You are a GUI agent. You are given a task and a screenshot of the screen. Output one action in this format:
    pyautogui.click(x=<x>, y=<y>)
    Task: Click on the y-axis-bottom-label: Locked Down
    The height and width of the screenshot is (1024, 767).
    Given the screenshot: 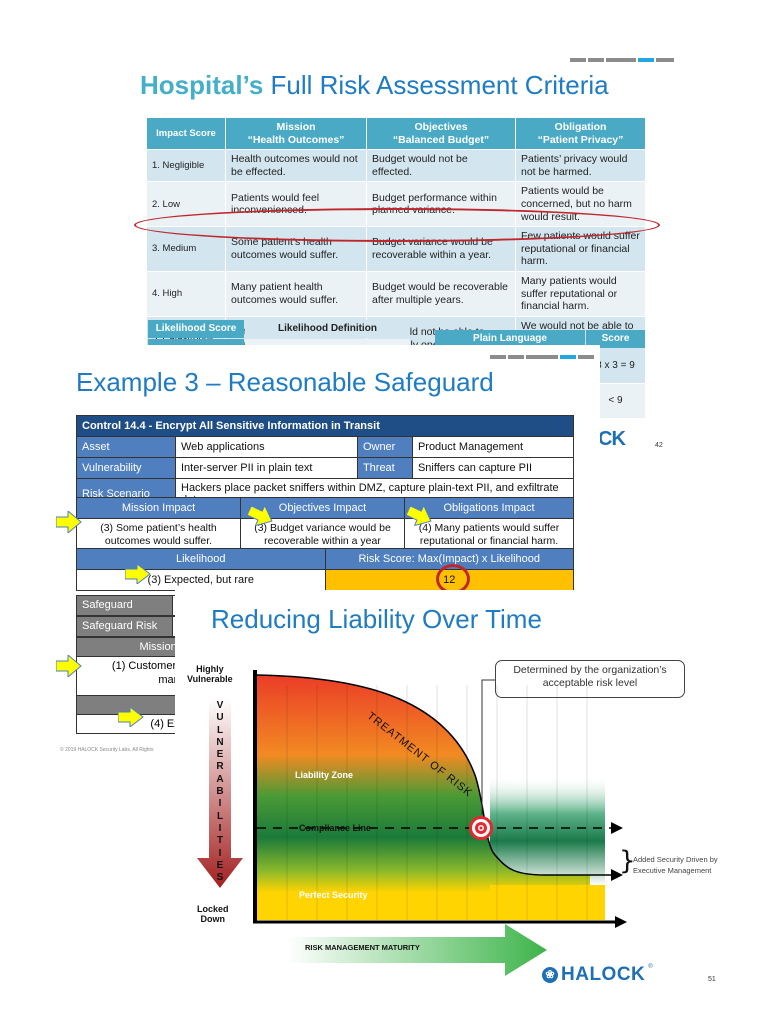 What is the action you would take?
    pyautogui.click(x=213, y=914)
    